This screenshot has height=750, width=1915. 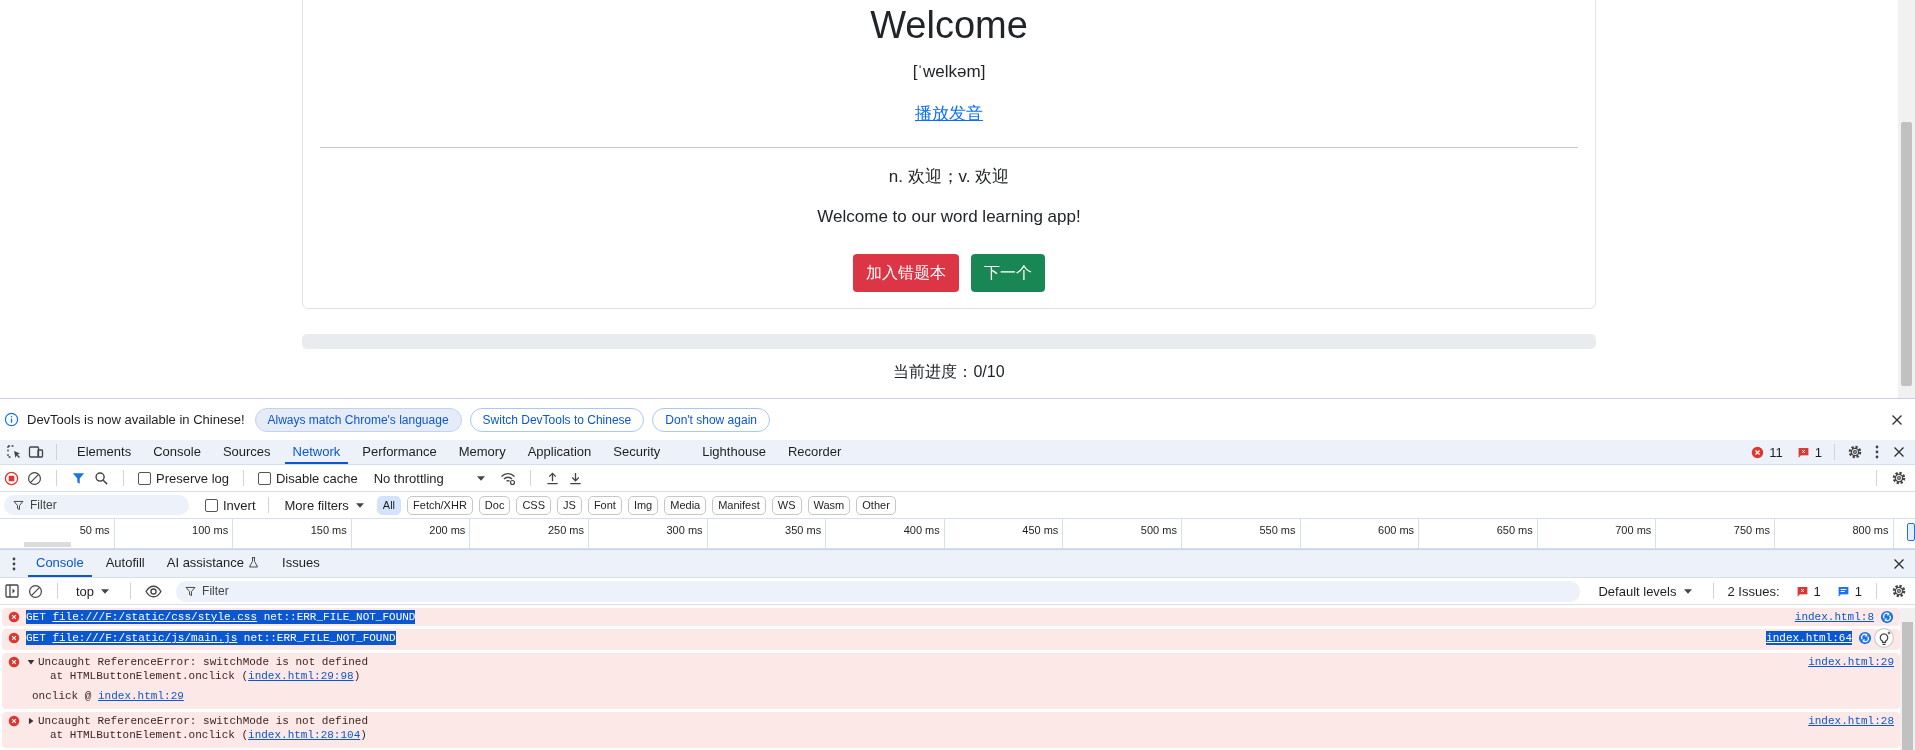 What do you see at coordinates (829, 505) in the screenshot?
I see `resource-type-filter: Wasm` at bounding box center [829, 505].